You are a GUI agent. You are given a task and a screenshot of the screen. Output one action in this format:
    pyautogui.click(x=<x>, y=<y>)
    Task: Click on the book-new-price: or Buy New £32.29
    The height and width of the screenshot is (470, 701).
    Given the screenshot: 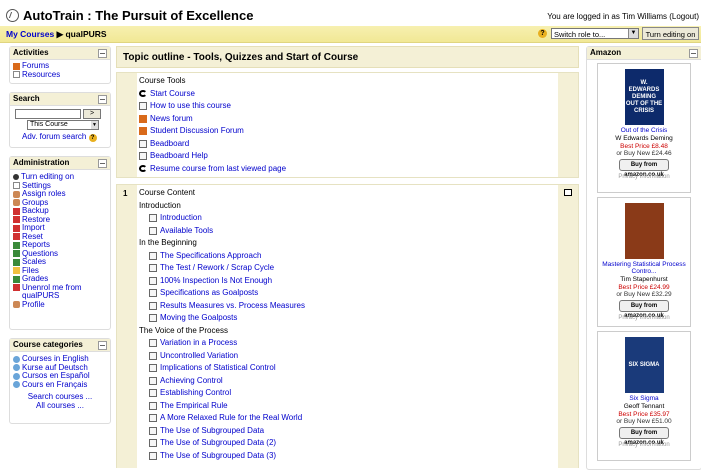 What is the action you would take?
    pyautogui.click(x=644, y=294)
    